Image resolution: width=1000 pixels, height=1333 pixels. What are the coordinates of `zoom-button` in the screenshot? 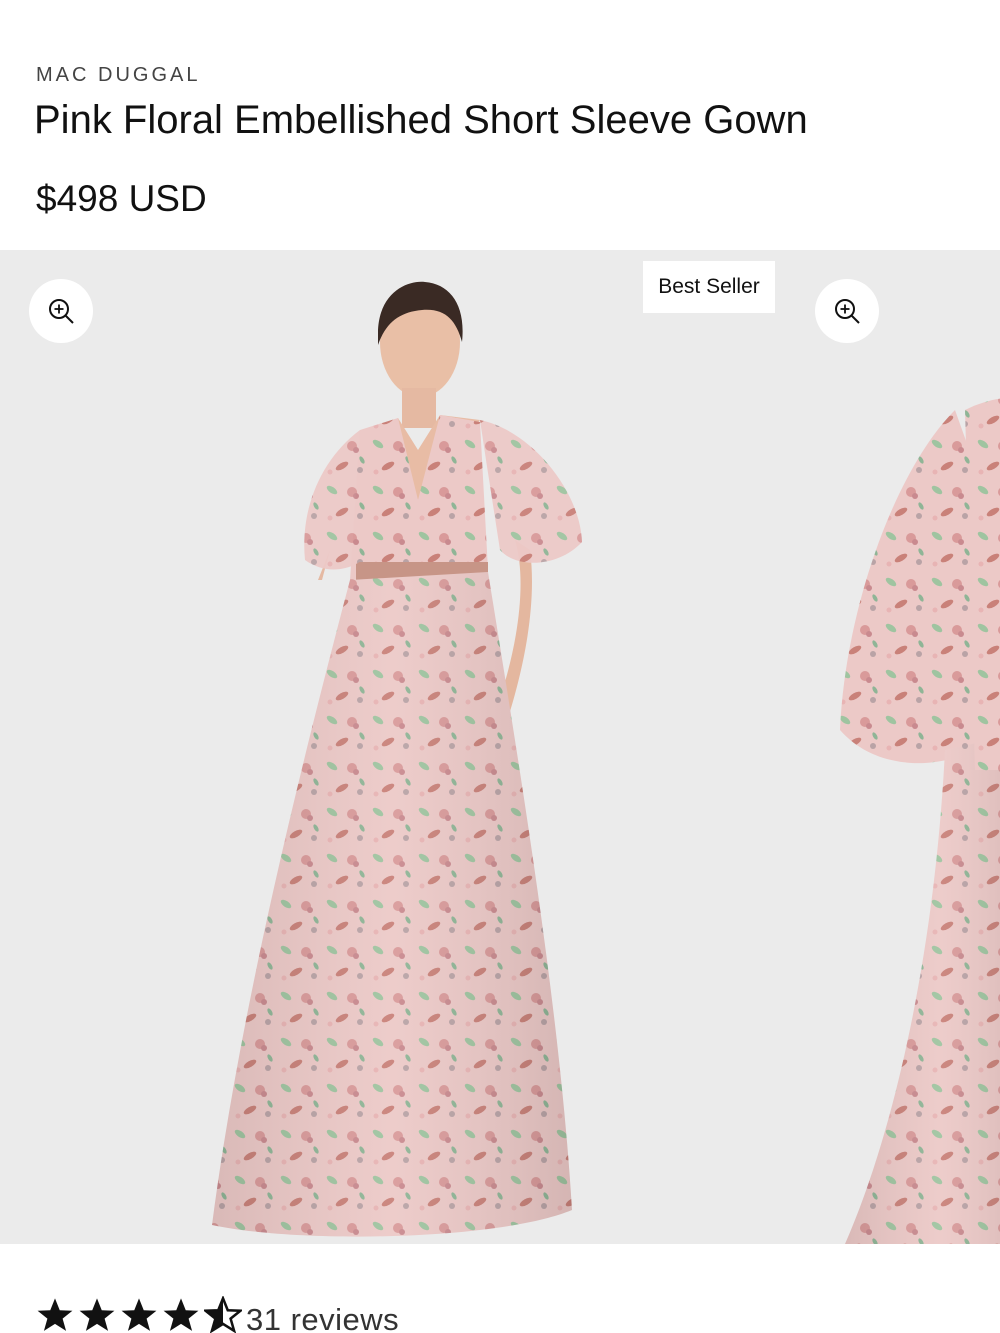 It's located at (61, 311).